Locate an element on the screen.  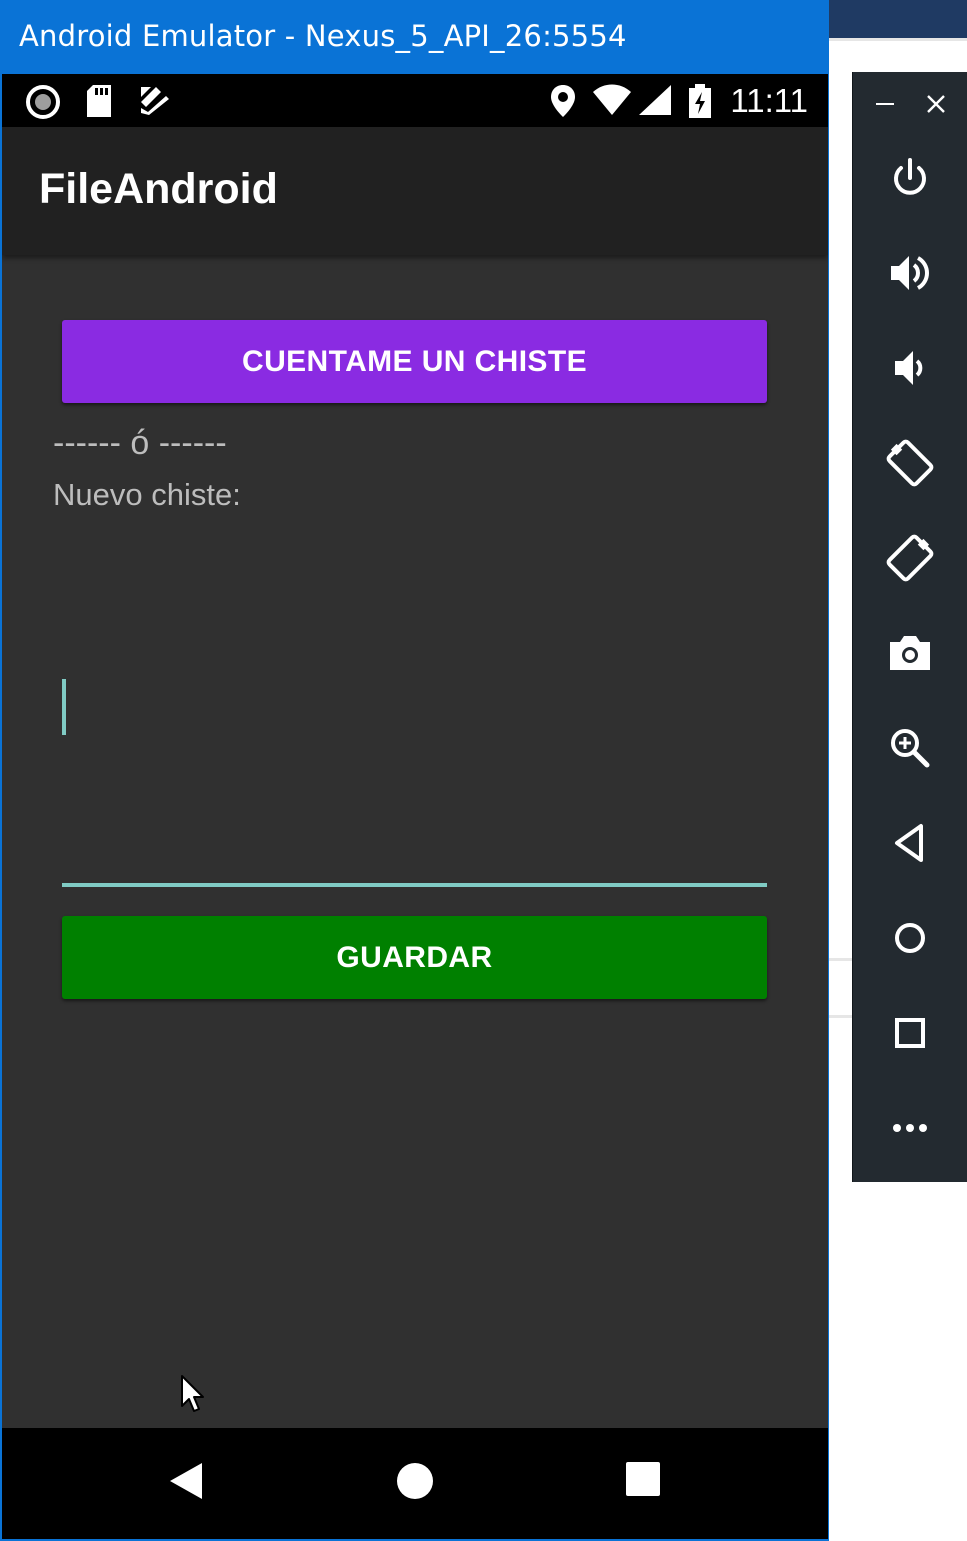
save-button: GUARDAR is located at coordinates (414, 957).